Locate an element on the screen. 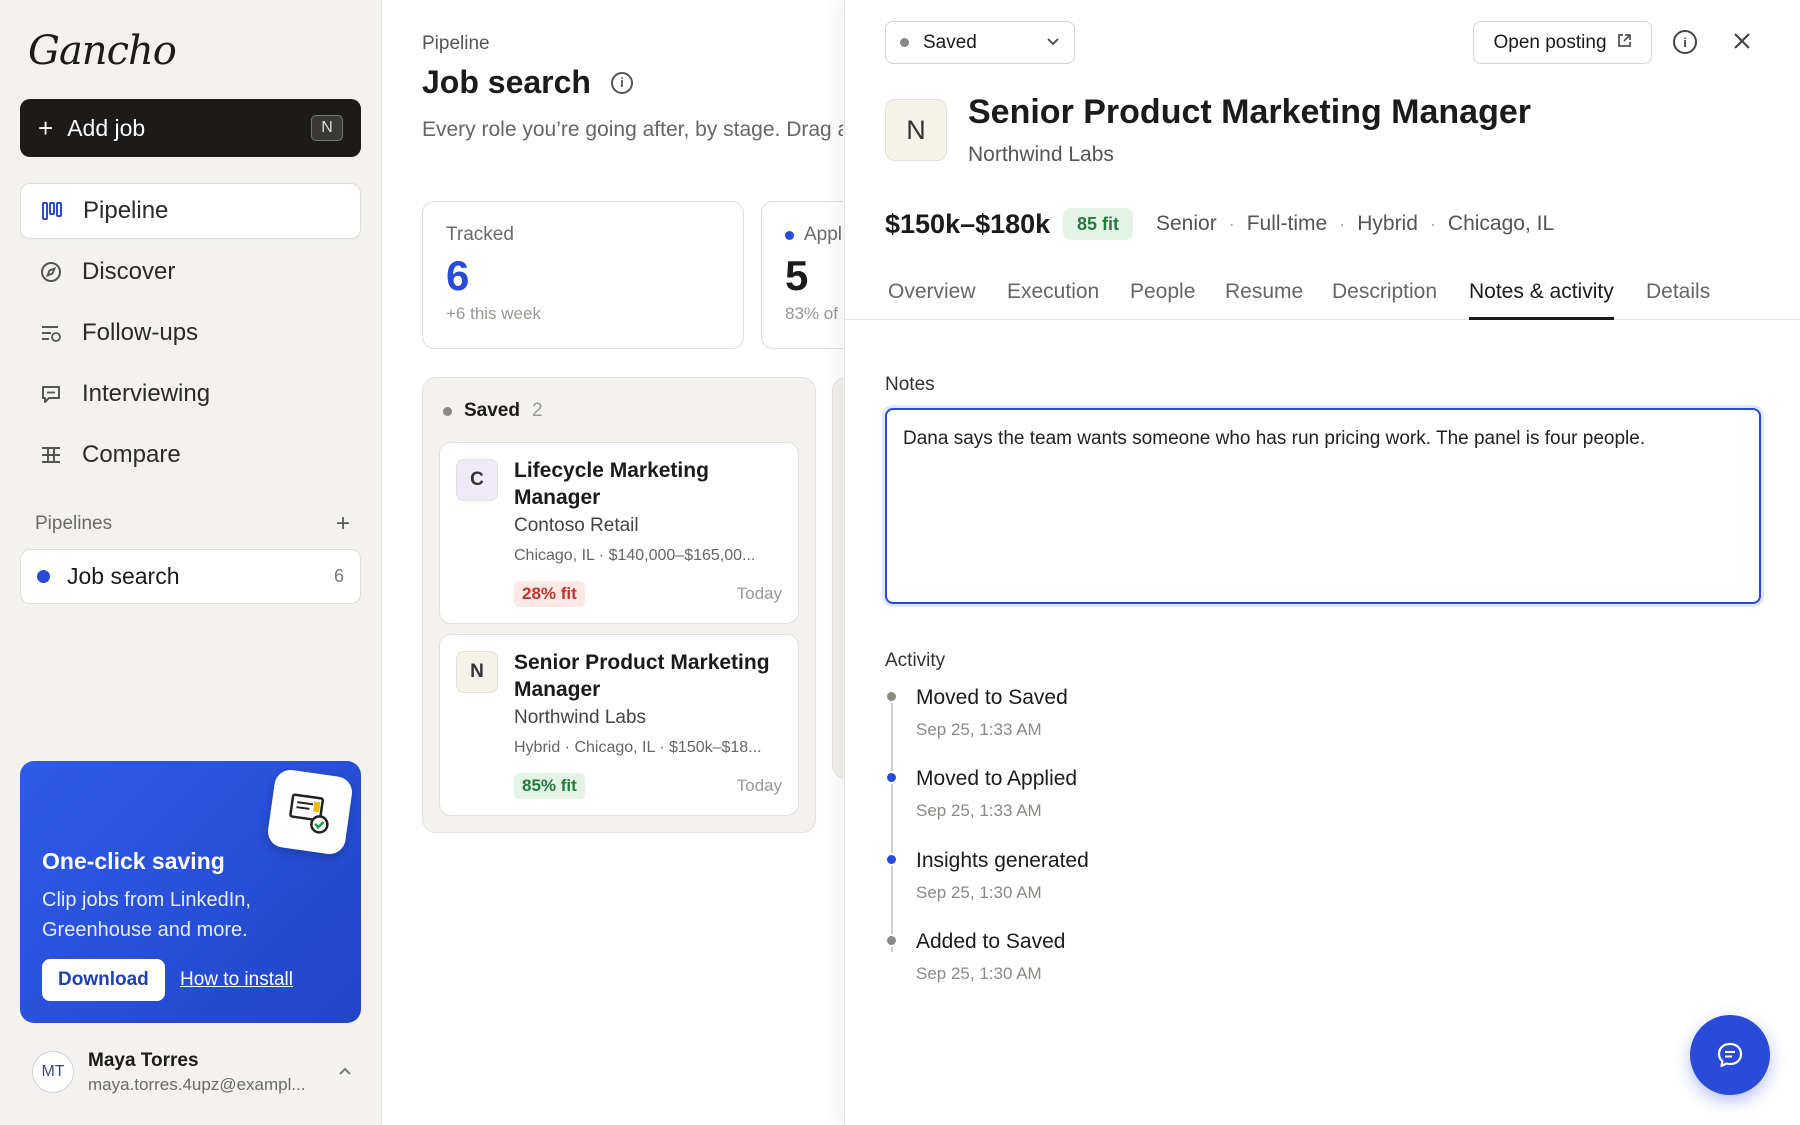 The image size is (1800, 1125). company-name: Contoso Retail is located at coordinates (576, 525).